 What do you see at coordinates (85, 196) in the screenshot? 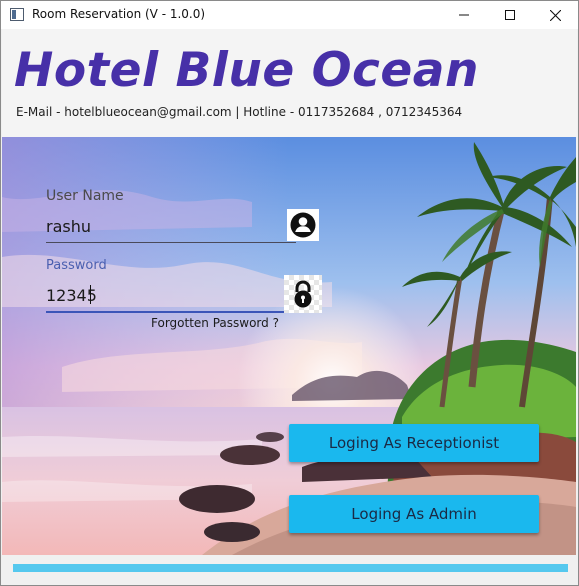
I see `username-label: User Name` at bounding box center [85, 196].